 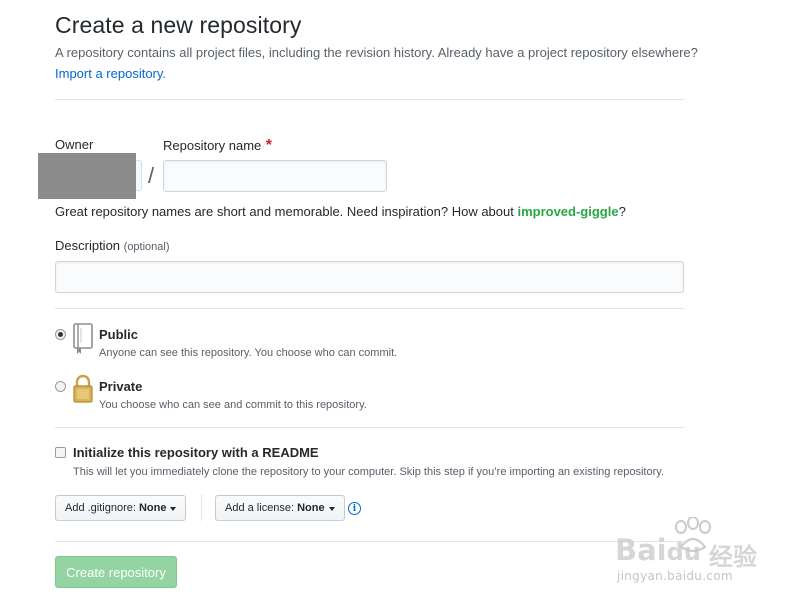 What do you see at coordinates (152, 508) in the screenshot?
I see `gitignore-value: None` at bounding box center [152, 508].